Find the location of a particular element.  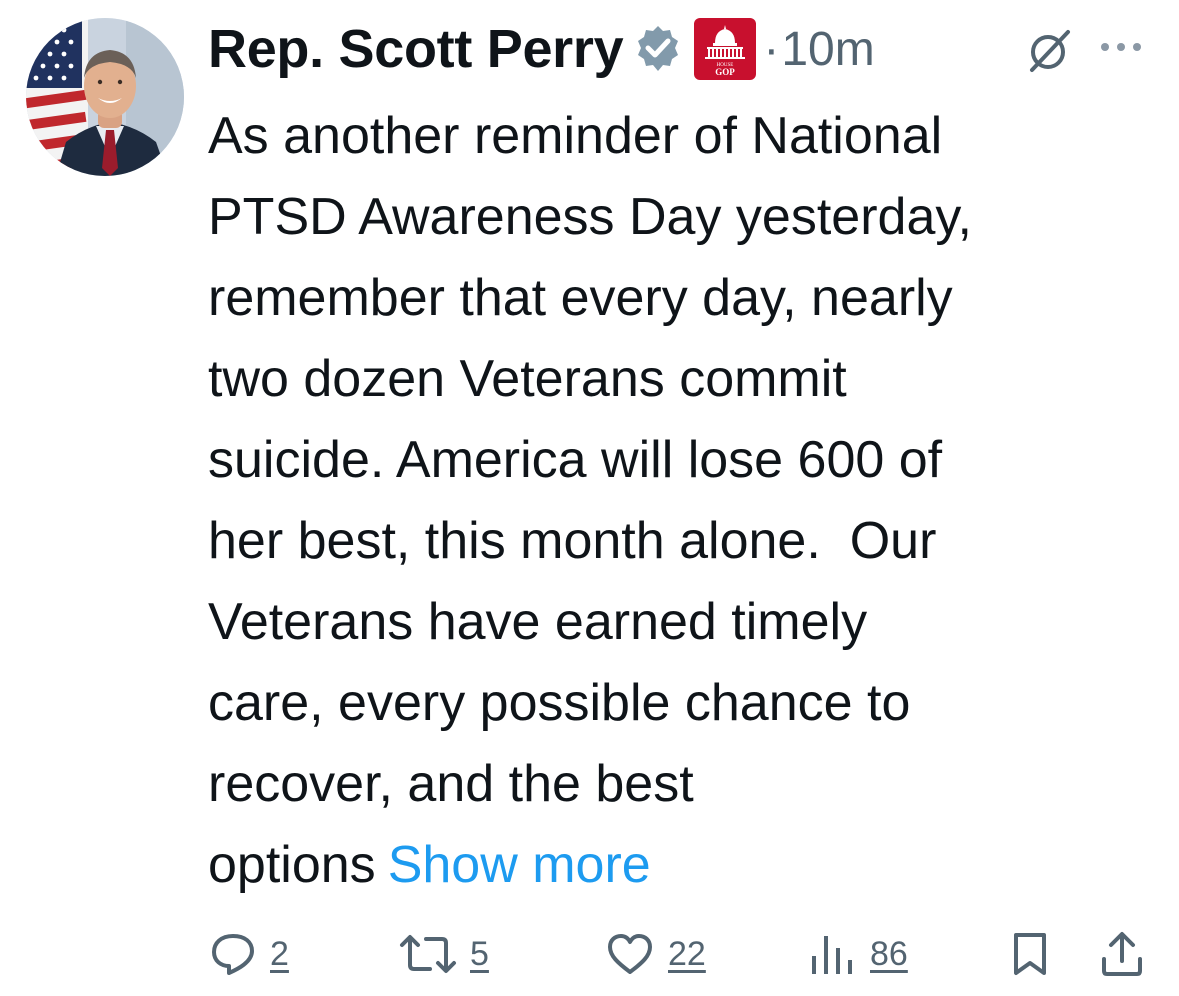

share-icon is located at coordinates (1122, 954).